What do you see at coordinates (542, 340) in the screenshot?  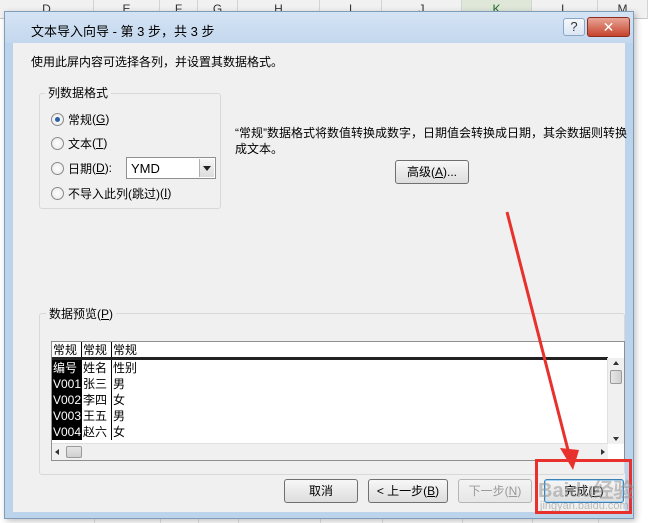 I see `annotation-arrow` at bounding box center [542, 340].